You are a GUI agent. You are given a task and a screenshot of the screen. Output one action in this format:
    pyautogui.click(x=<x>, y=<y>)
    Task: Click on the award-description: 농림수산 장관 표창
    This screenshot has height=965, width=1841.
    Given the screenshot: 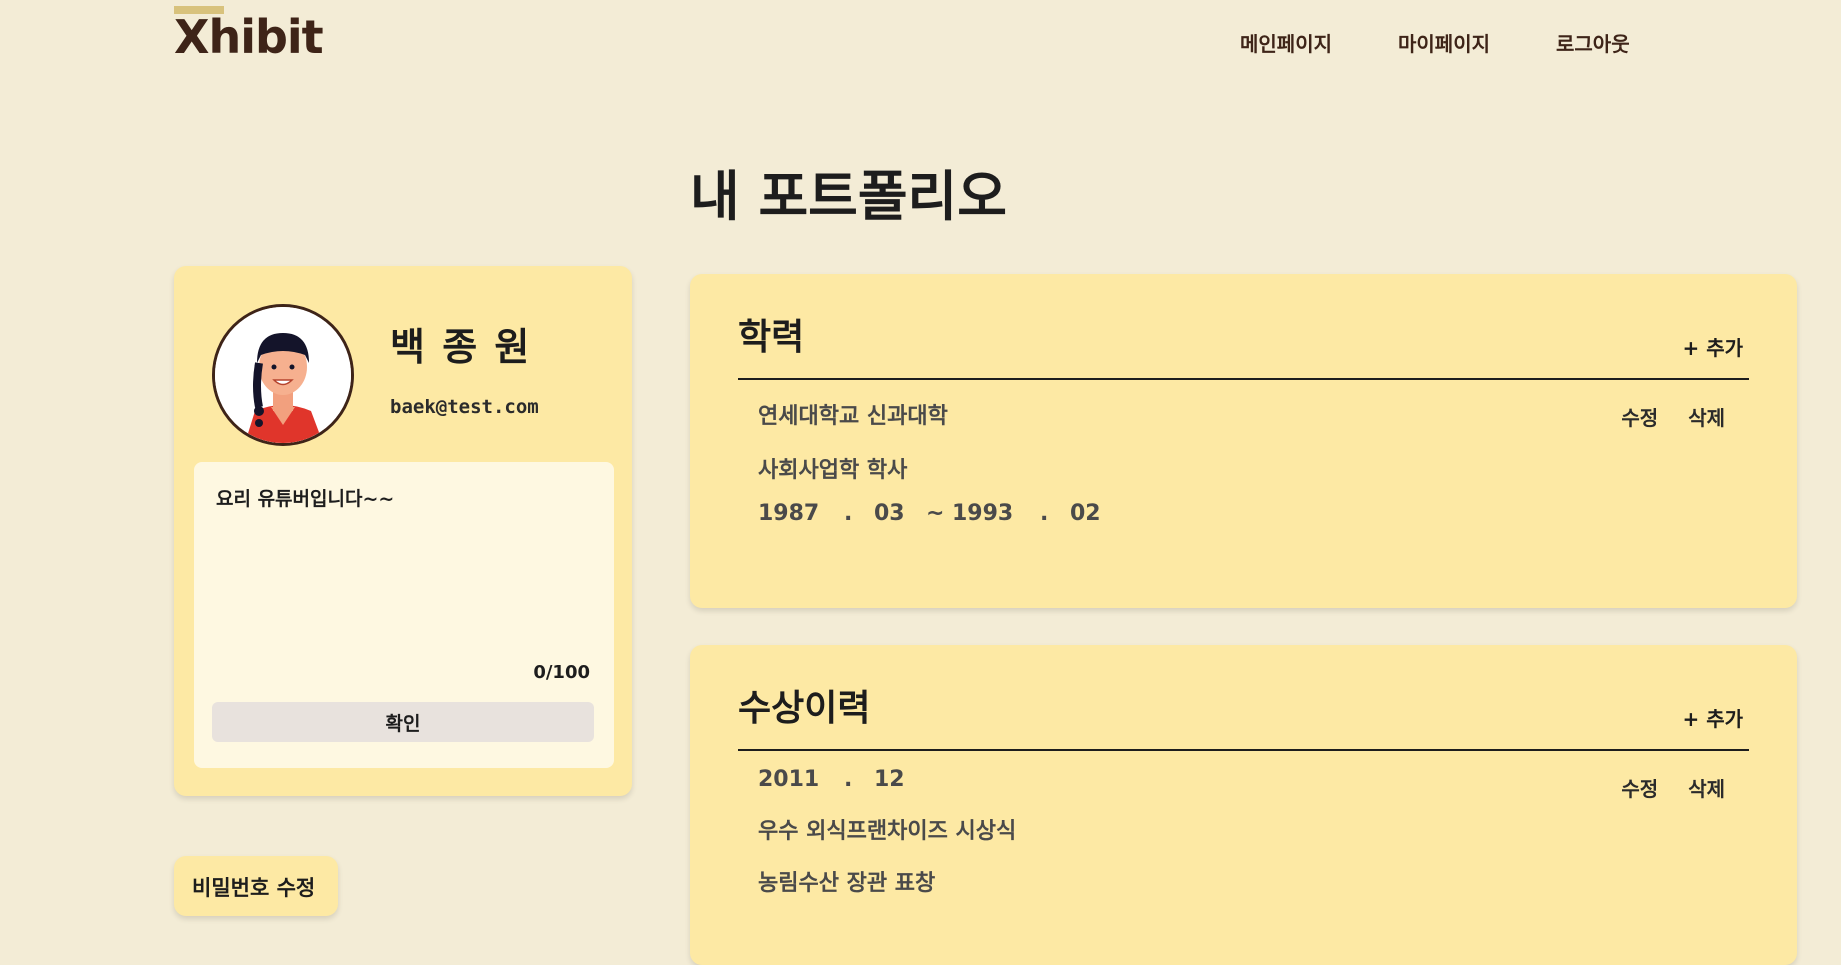 What is the action you would take?
    pyautogui.click(x=847, y=883)
    